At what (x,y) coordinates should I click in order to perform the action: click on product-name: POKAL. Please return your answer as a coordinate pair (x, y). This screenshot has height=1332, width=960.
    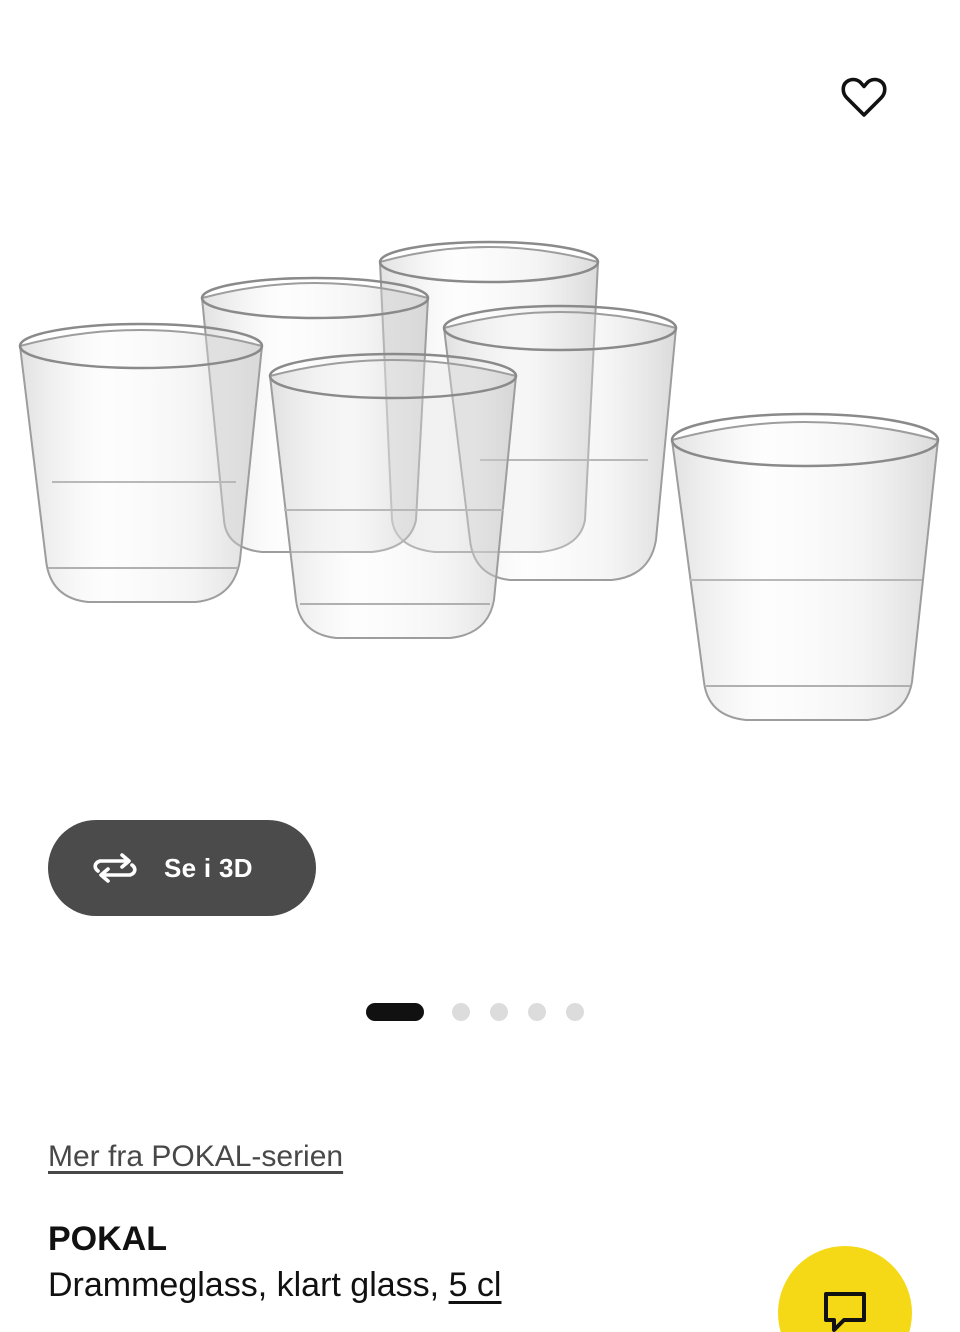
    Looking at the image, I should click on (107, 1239).